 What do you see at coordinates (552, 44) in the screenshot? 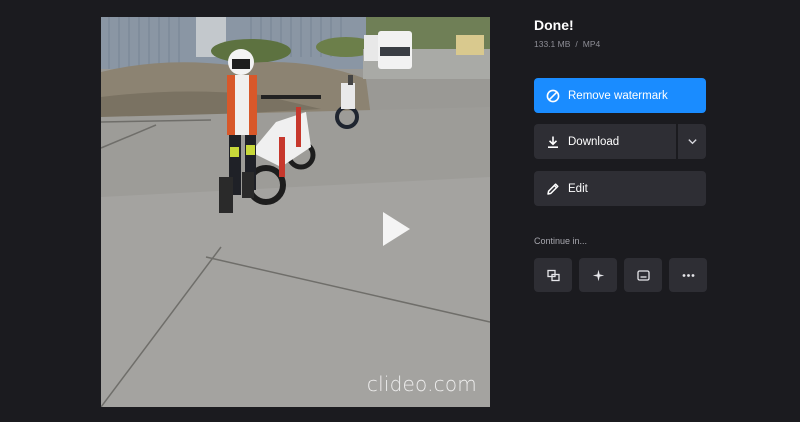
I see `file-size: 133.1 MB` at bounding box center [552, 44].